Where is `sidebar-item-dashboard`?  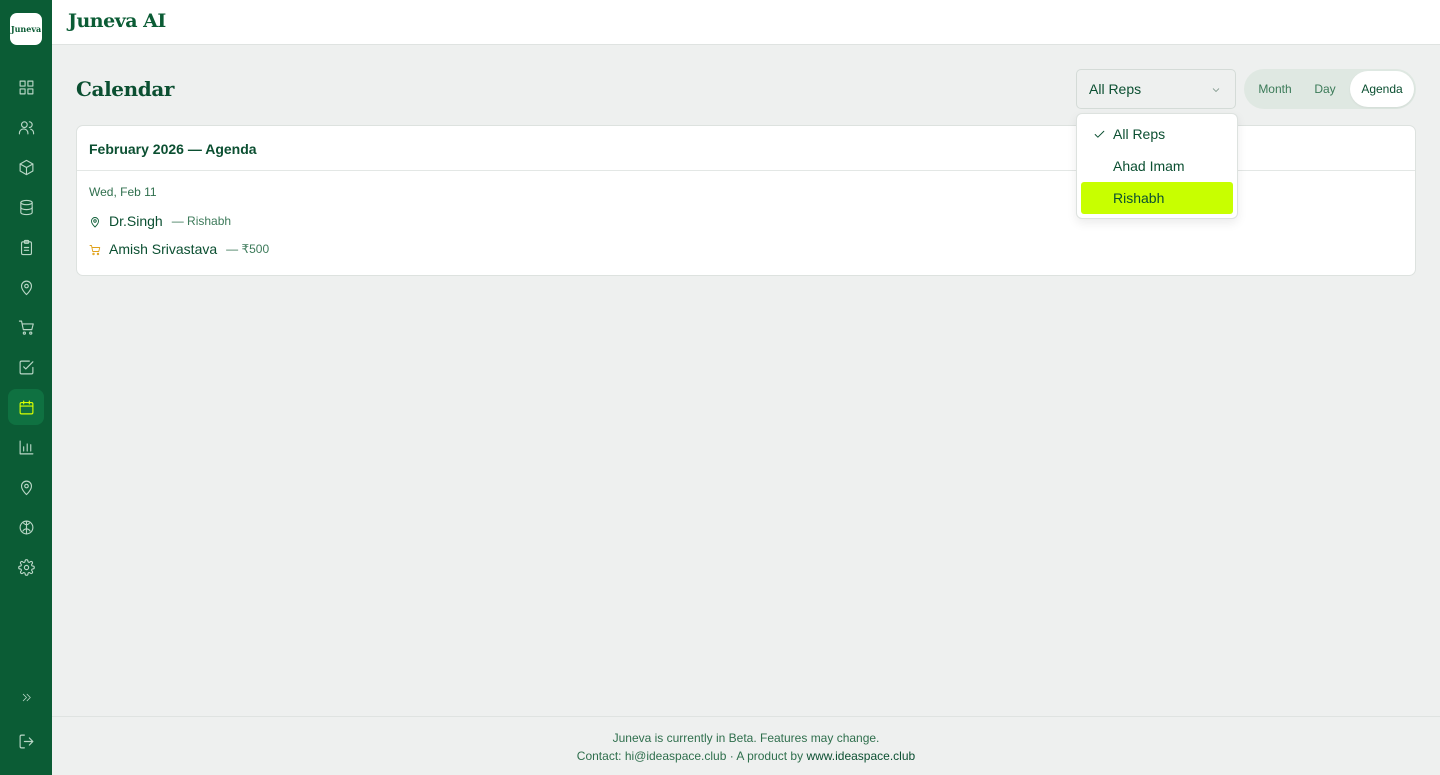
sidebar-item-dashboard is located at coordinates (26, 87).